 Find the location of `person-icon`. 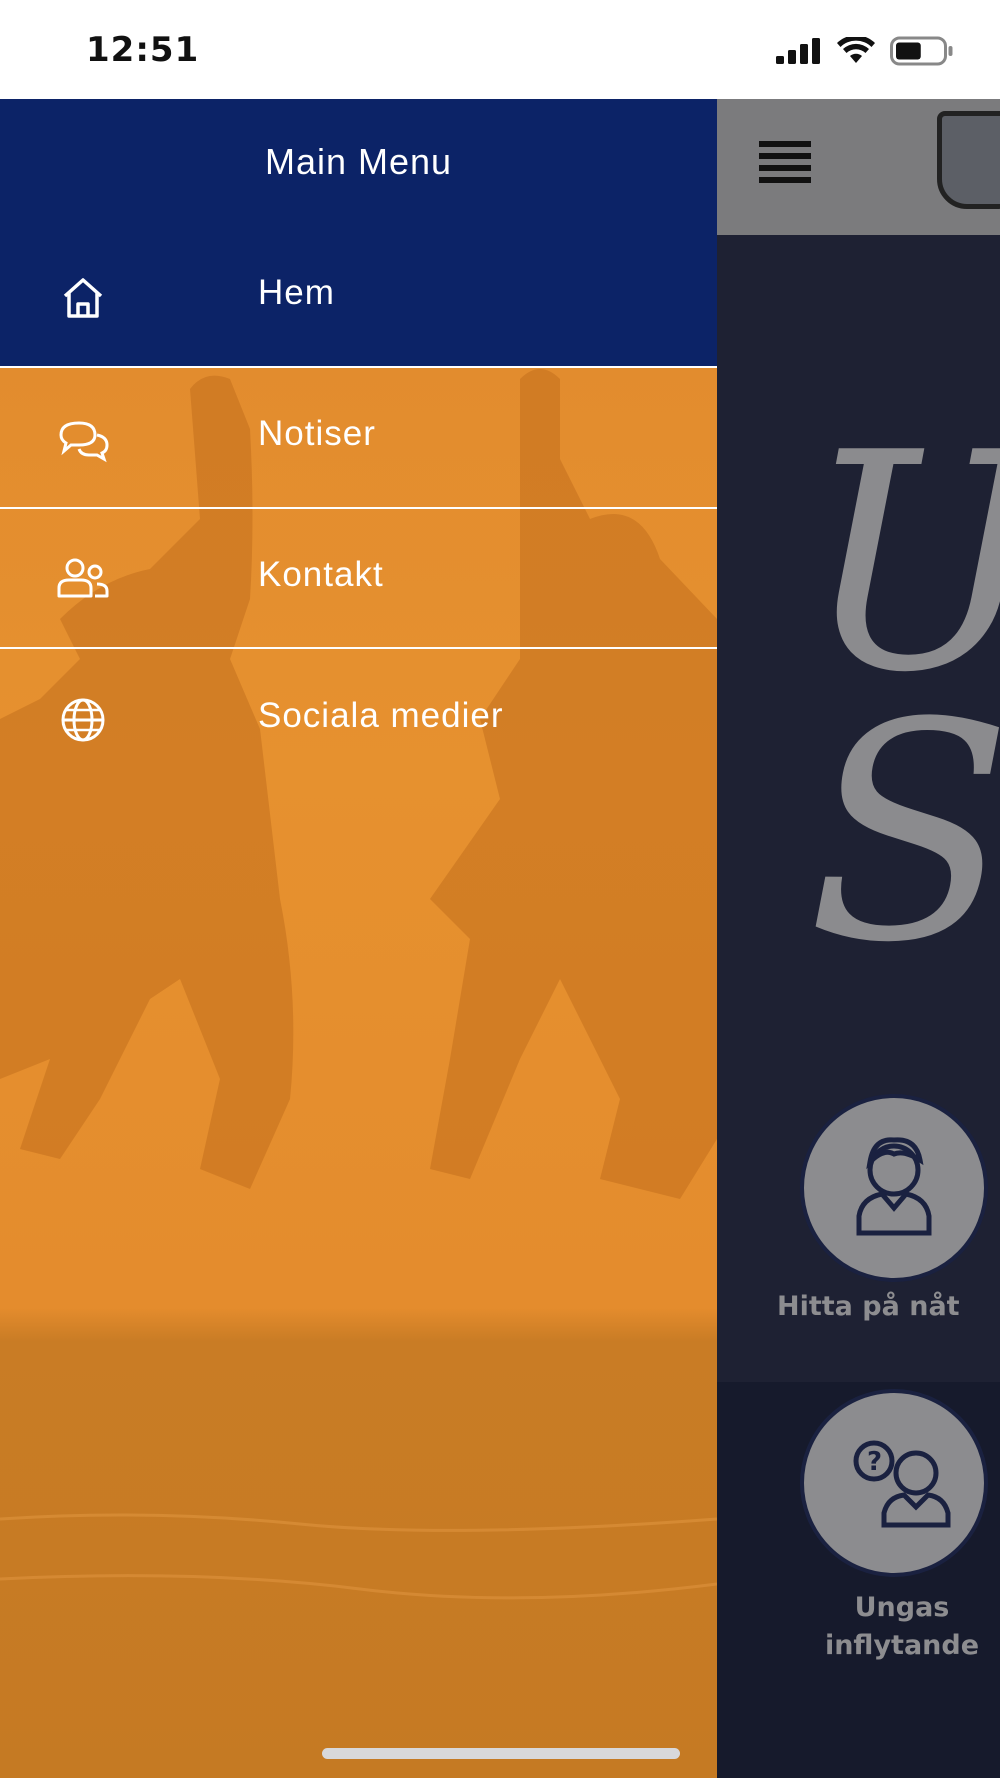

person-icon is located at coordinates (894, 1186).